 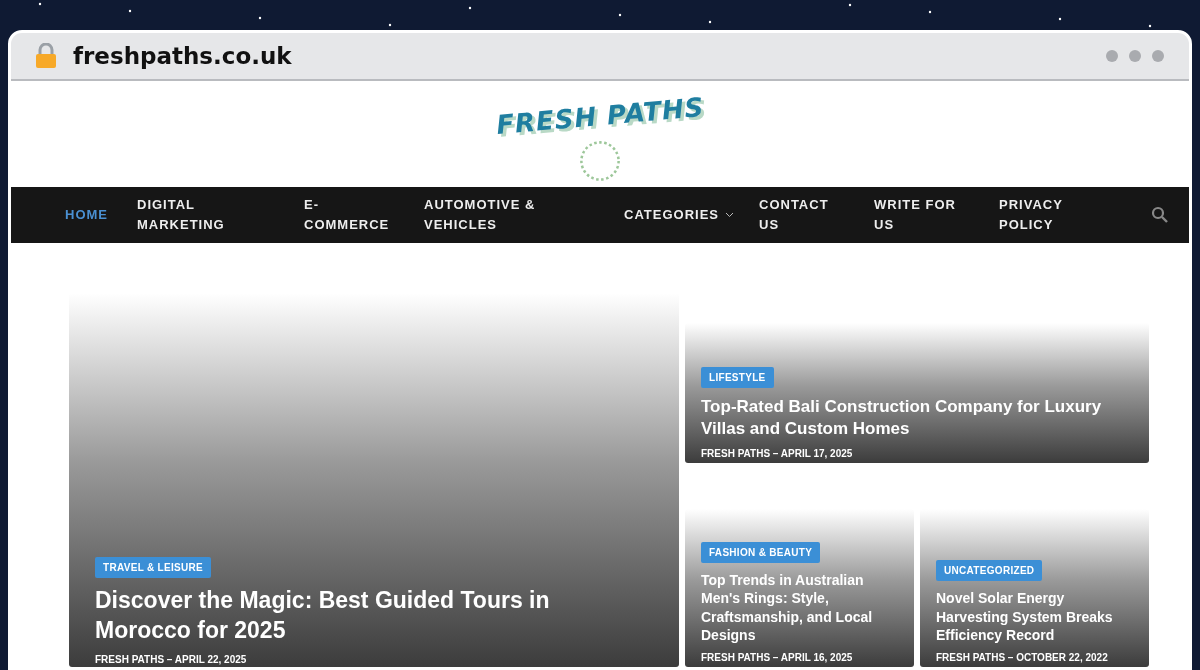 What do you see at coordinates (46, 56) in the screenshot?
I see `padlock-icon` at bounding box center [46, 56].